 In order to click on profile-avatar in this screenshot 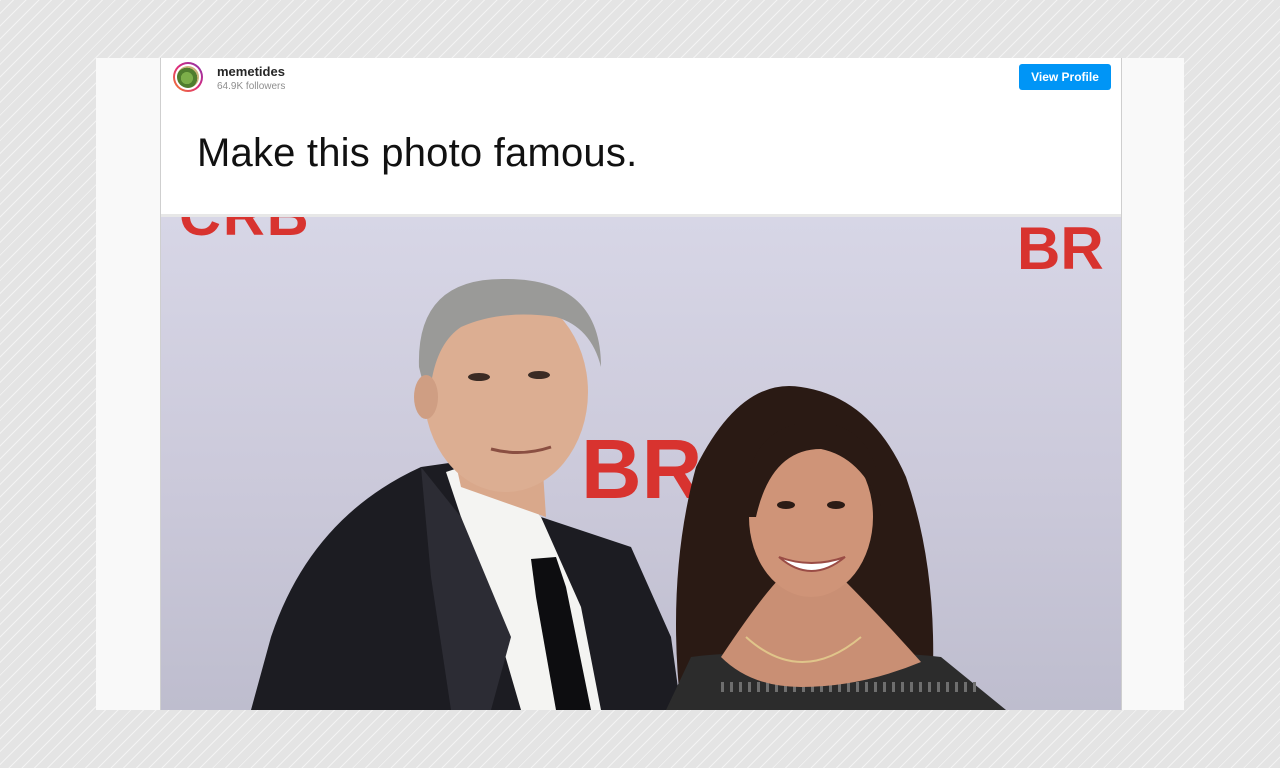, I will do `click(188, 77)`.